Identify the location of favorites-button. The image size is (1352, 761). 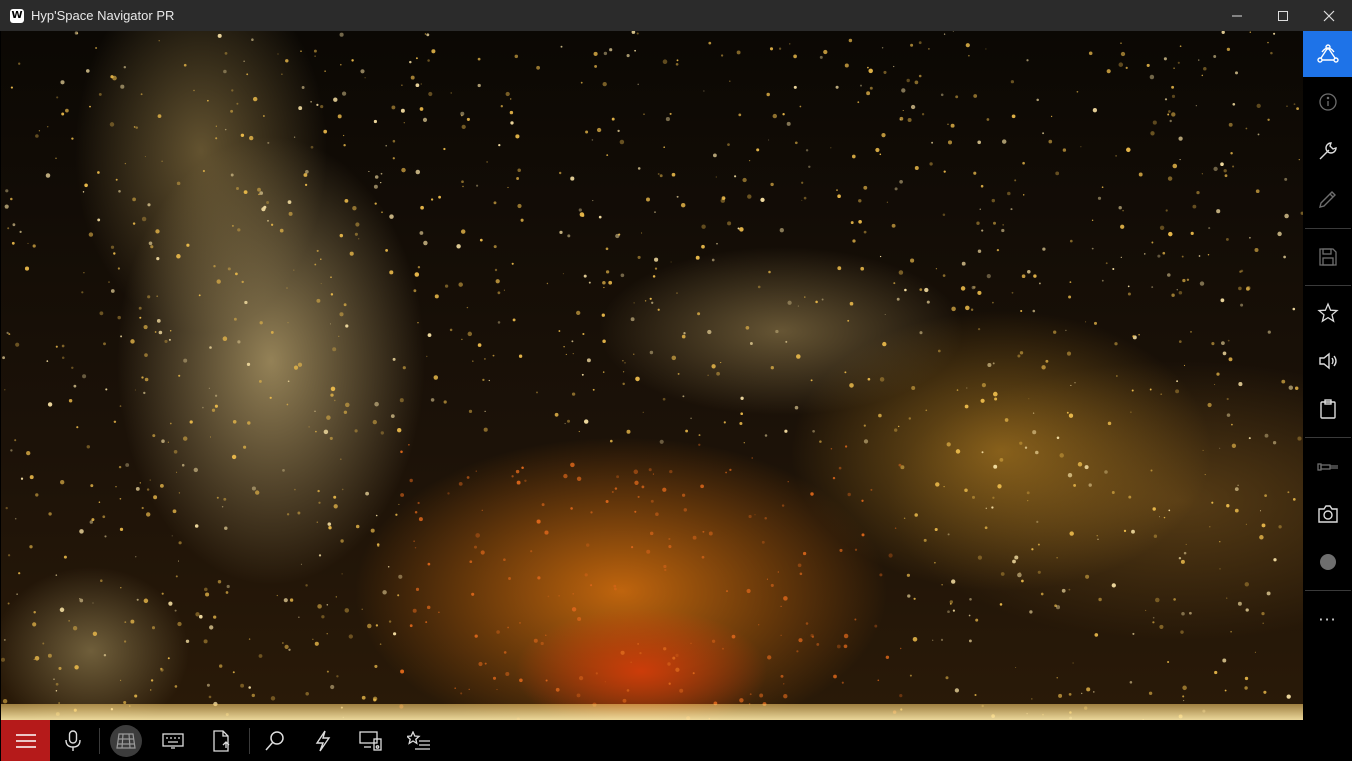
(1327, 313).